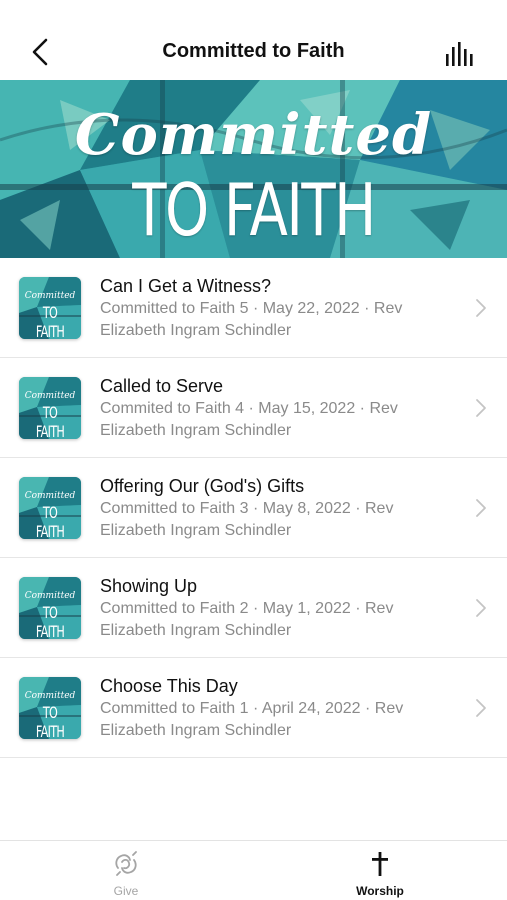 Image resolution: width=507 pixels, height=900 pixels. Describe the element at coordinates (247, 608) in the screenshot. I see `sermon-meta: Committed to Faith 2 · May 1, 2022 · Rev` at that location.